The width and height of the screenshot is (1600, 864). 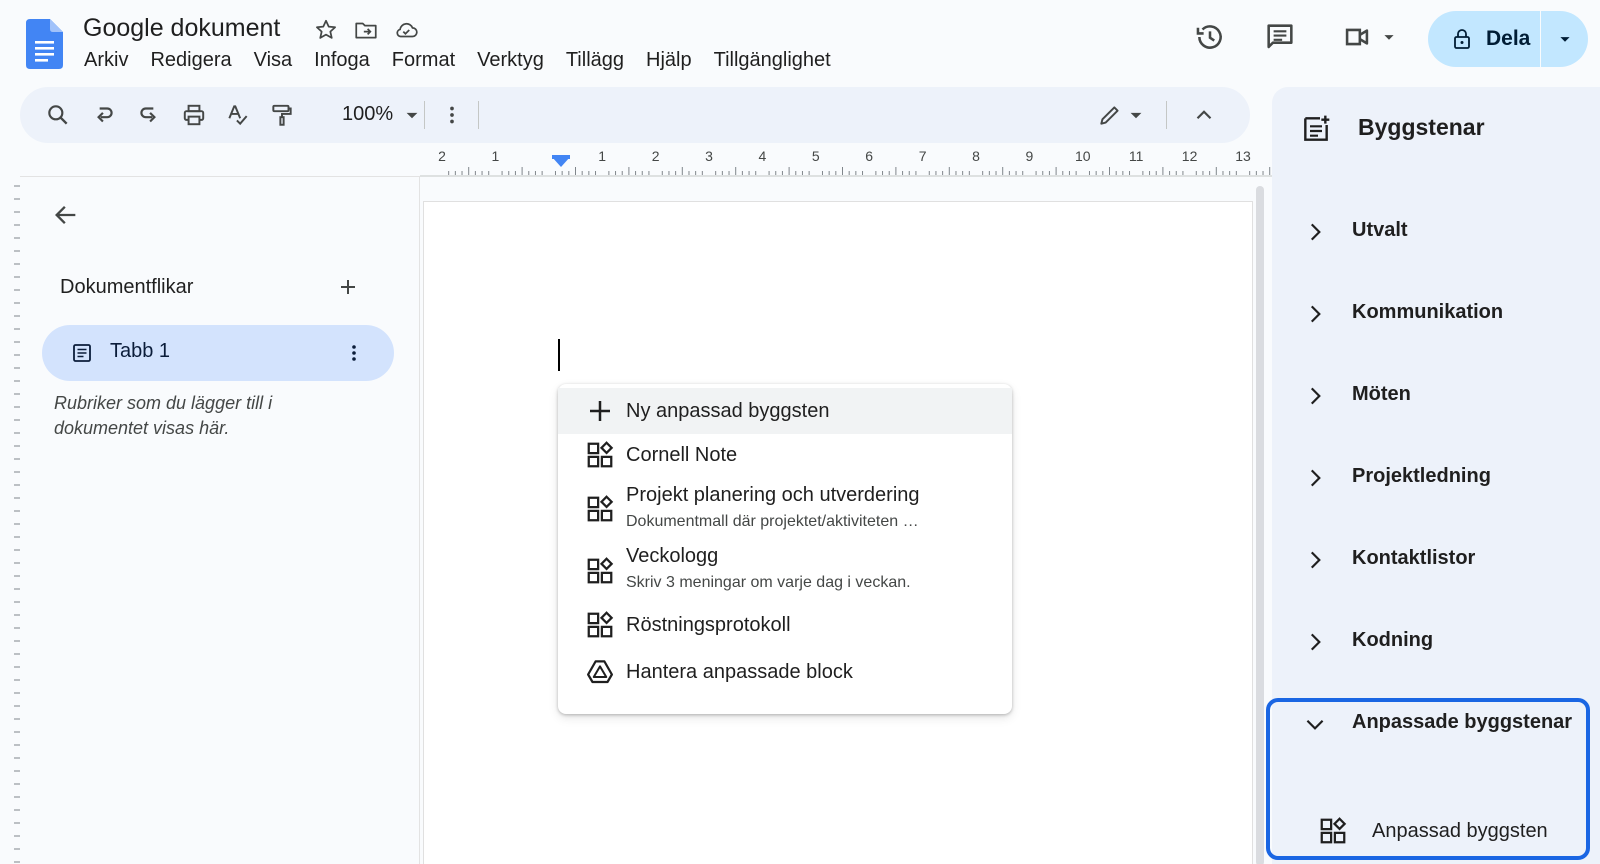 I want to click on share-button: Dela, so click(x=1484, y=39).